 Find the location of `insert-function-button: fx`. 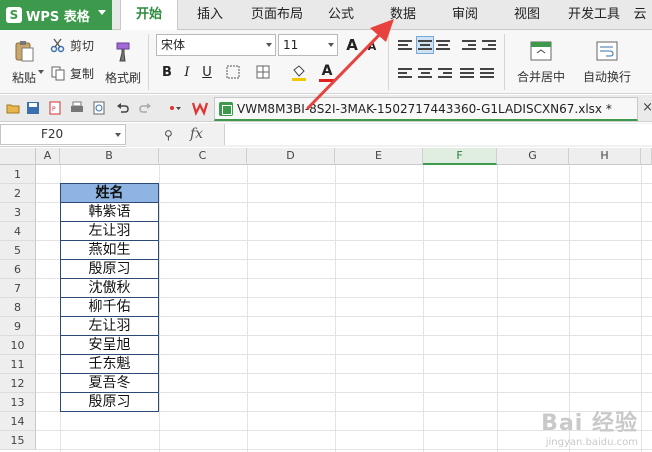

insert-function-button: fx is located at coordinates (196, 134).